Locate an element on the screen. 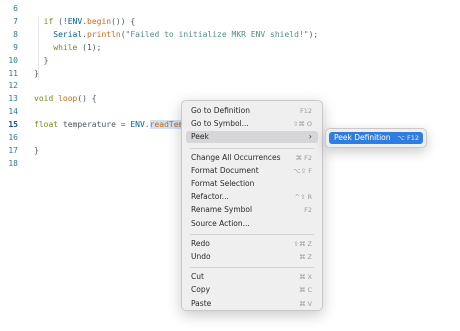 The height and width of the screenshot is (331, 460). code-token: temperature = is located at coordinates (94, 125).